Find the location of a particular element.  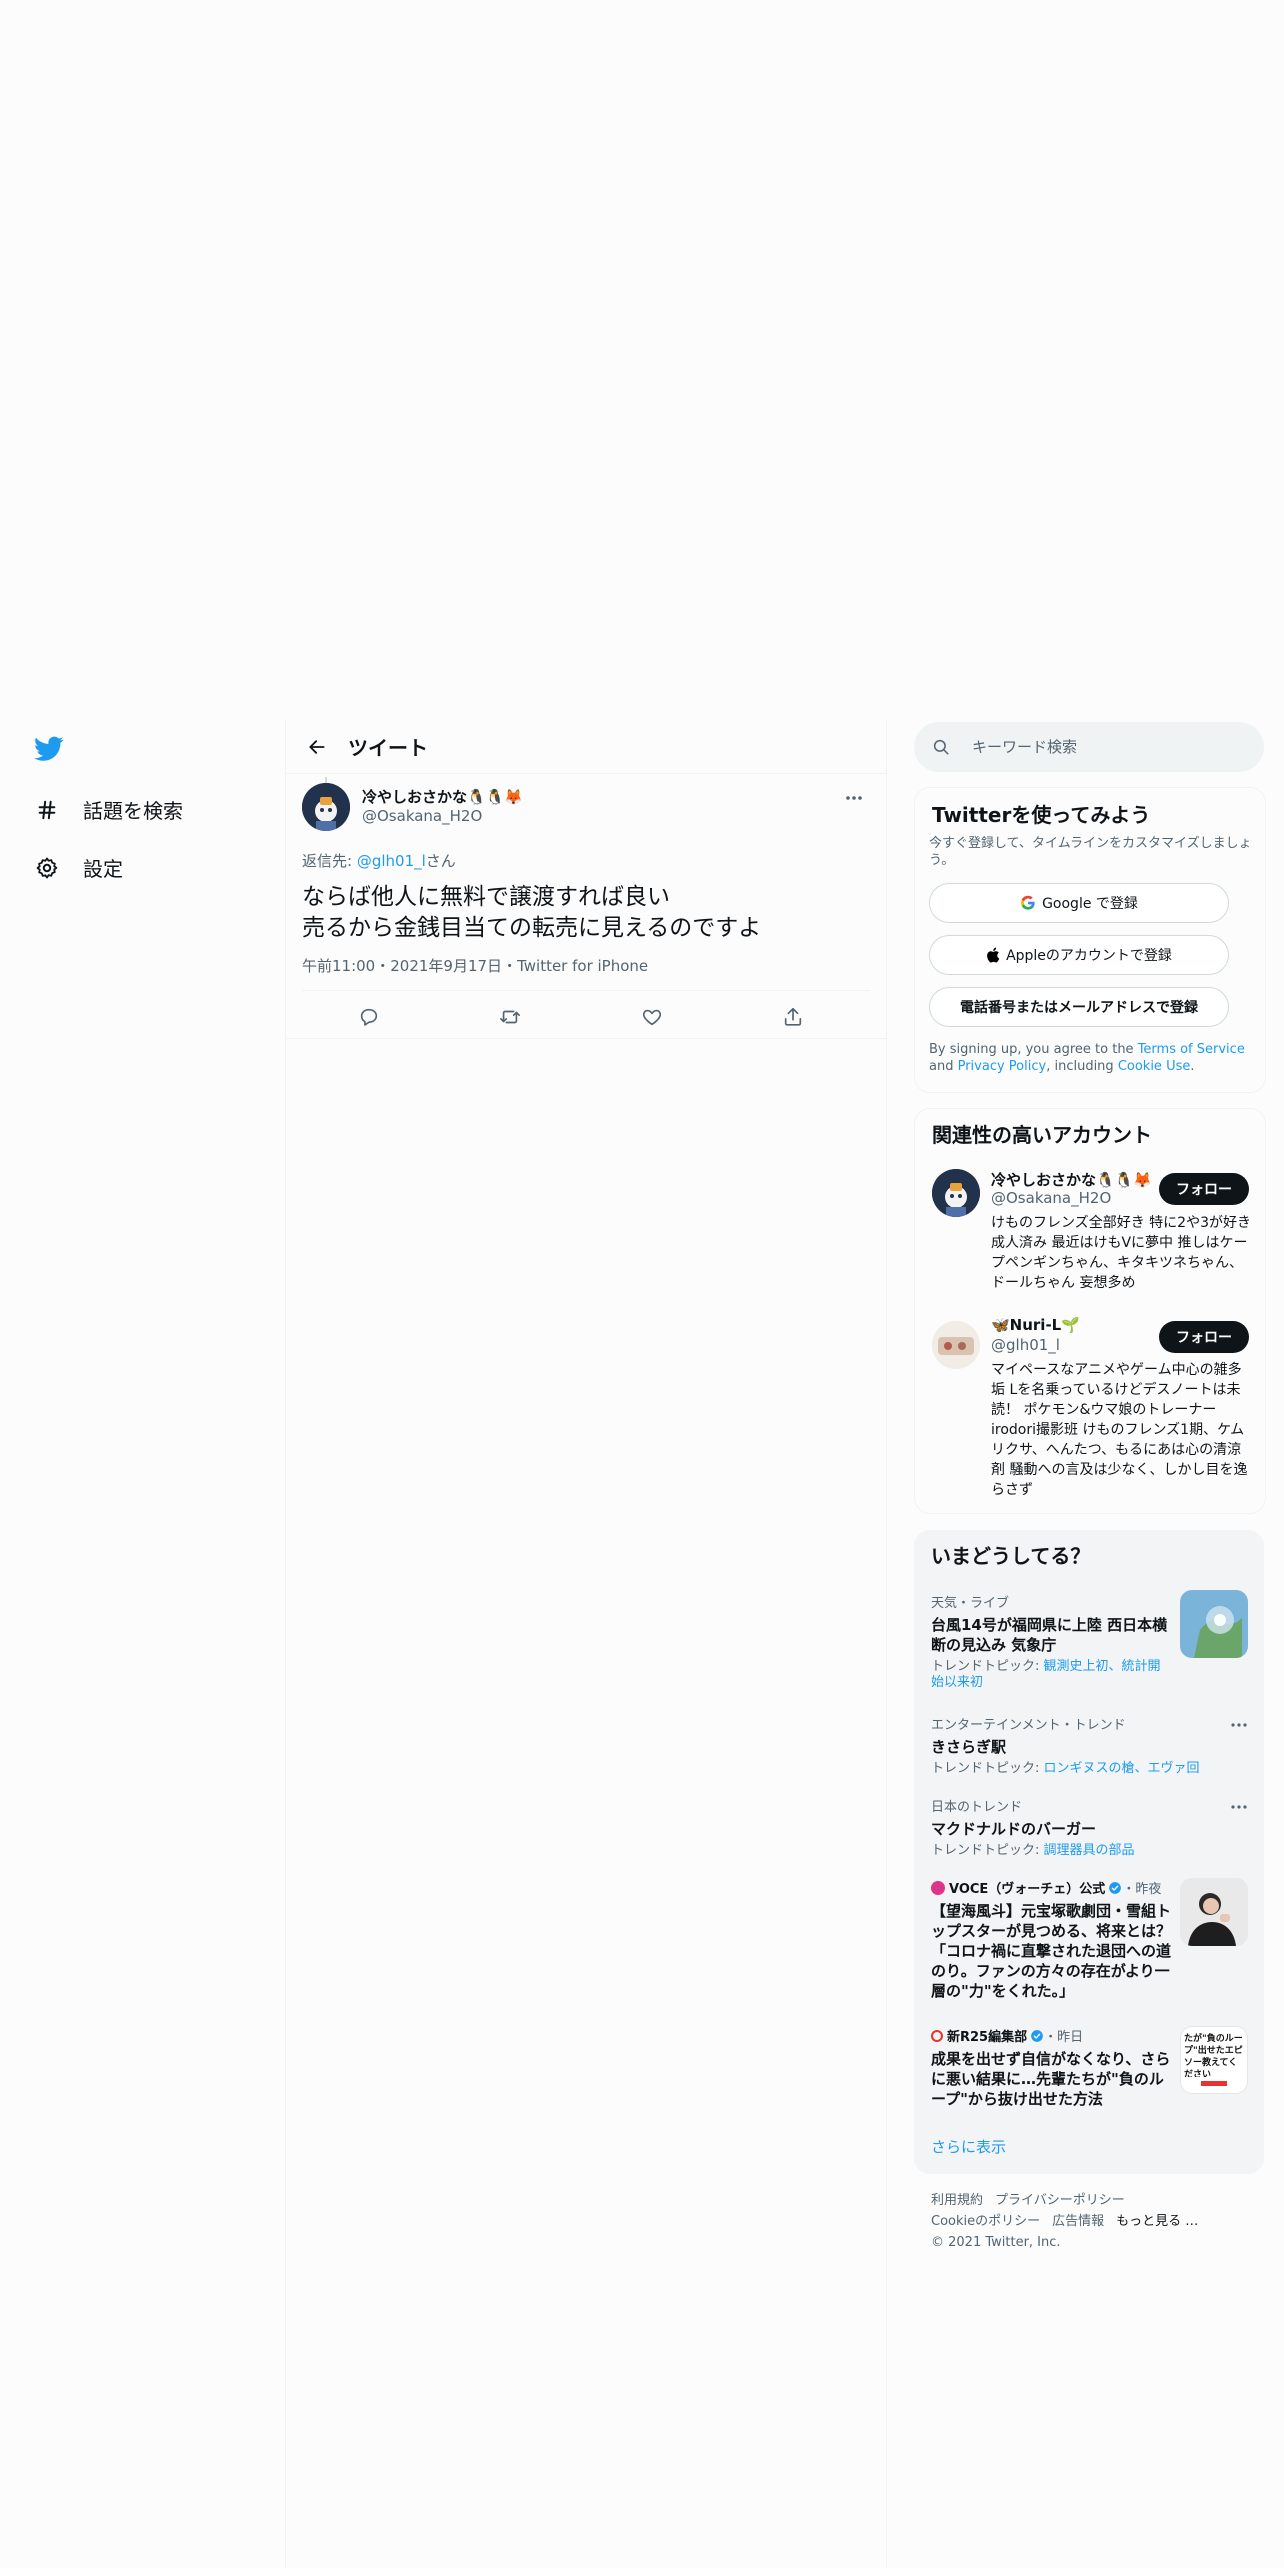

trend-thumbnail-map is located at coordinates (1214, 1624).